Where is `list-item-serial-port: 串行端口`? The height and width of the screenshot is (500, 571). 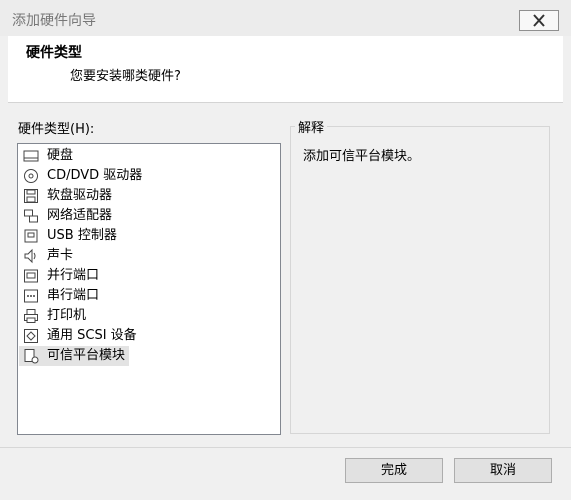
list-item-serial-port: 串行端口 is located at coordinates (61, 296).